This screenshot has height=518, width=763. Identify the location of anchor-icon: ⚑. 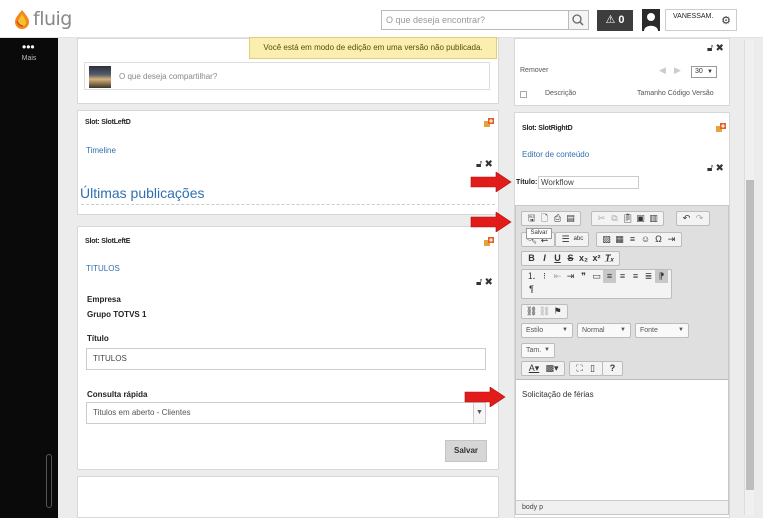
(557, 311).